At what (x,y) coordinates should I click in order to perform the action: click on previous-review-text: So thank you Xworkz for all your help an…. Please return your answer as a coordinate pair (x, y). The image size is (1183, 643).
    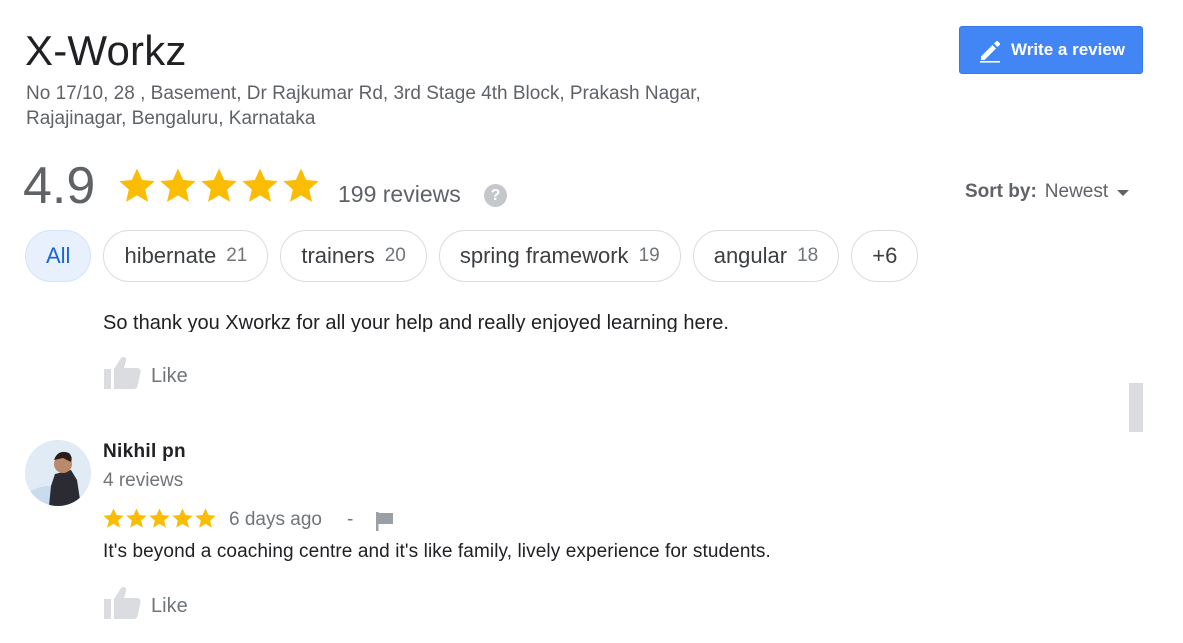
    Looking at the image, I should click on (553, 317).